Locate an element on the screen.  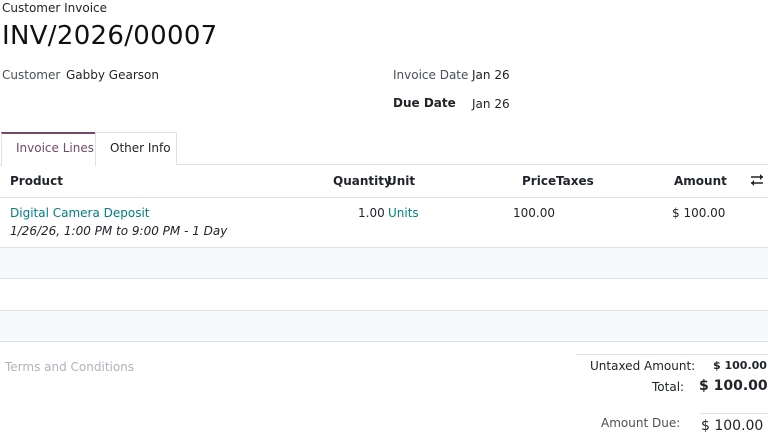
line-quantity: 1.00 is located at coordinates (371, 213).